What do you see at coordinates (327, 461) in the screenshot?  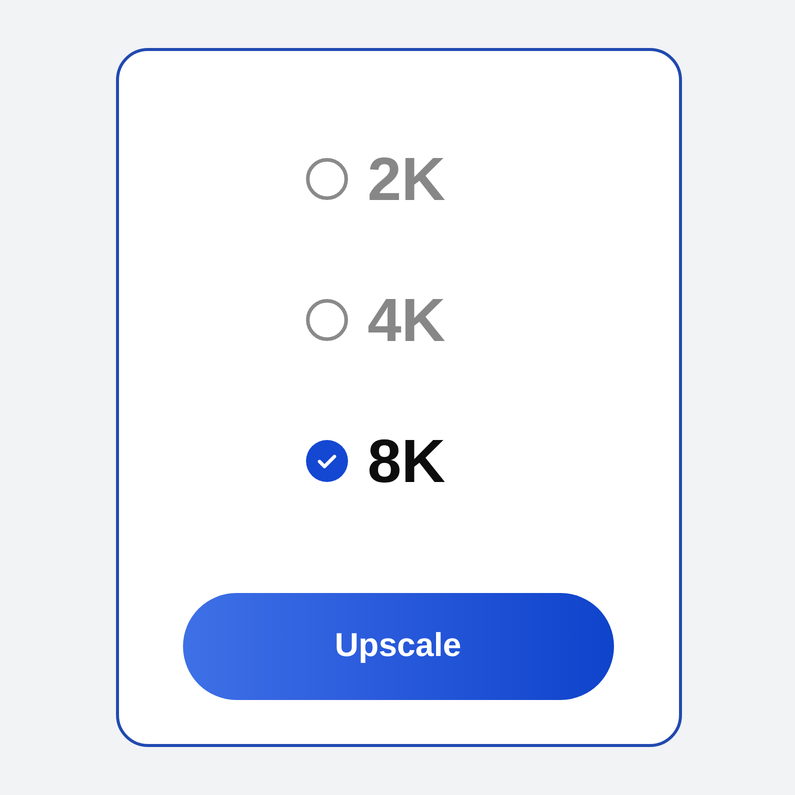 I see `checked-radio-icon` at bounding box center [327, 461].